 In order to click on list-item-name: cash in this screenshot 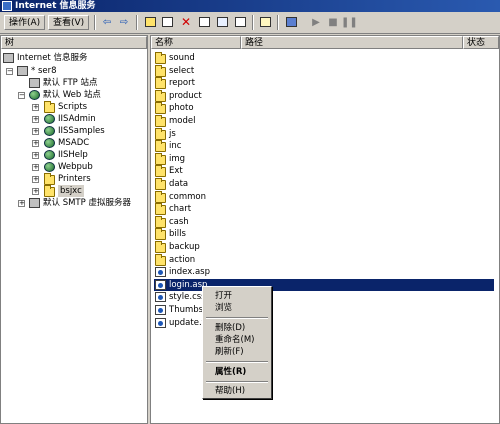, I will do `click(179, 221)`.